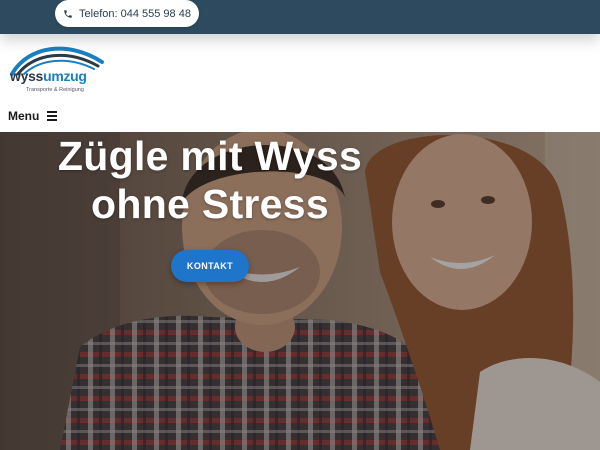  Describe the element at coordinates (210, 156) in the screenshot. I see `hero-heading-line-1: Zügle mit Wyss` at that location.